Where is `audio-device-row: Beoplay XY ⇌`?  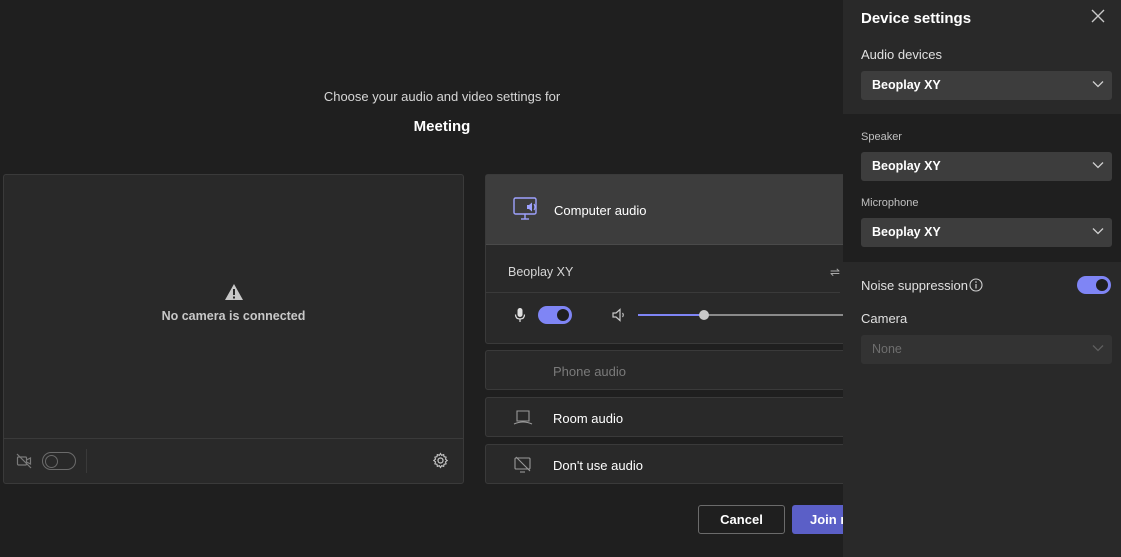 audio-device-row: Beoplay XY ⇌ is located at coordinates (663, 269).